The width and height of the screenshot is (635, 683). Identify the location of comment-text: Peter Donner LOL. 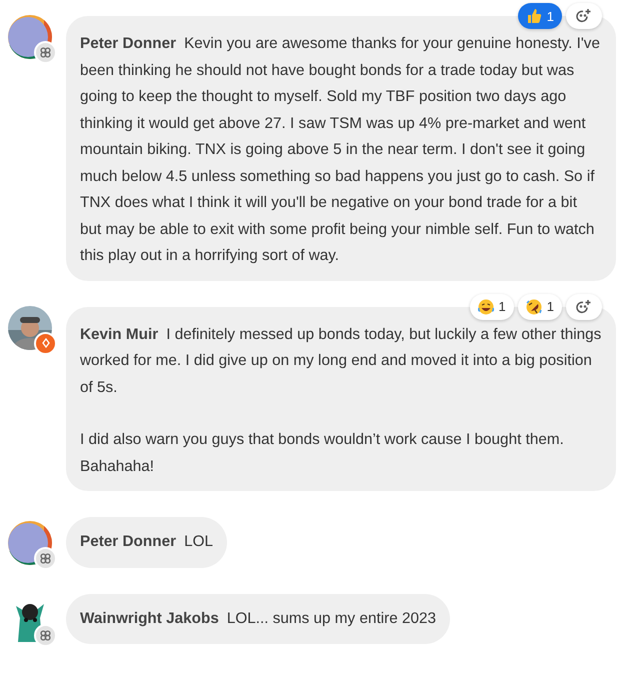
(146, 542).